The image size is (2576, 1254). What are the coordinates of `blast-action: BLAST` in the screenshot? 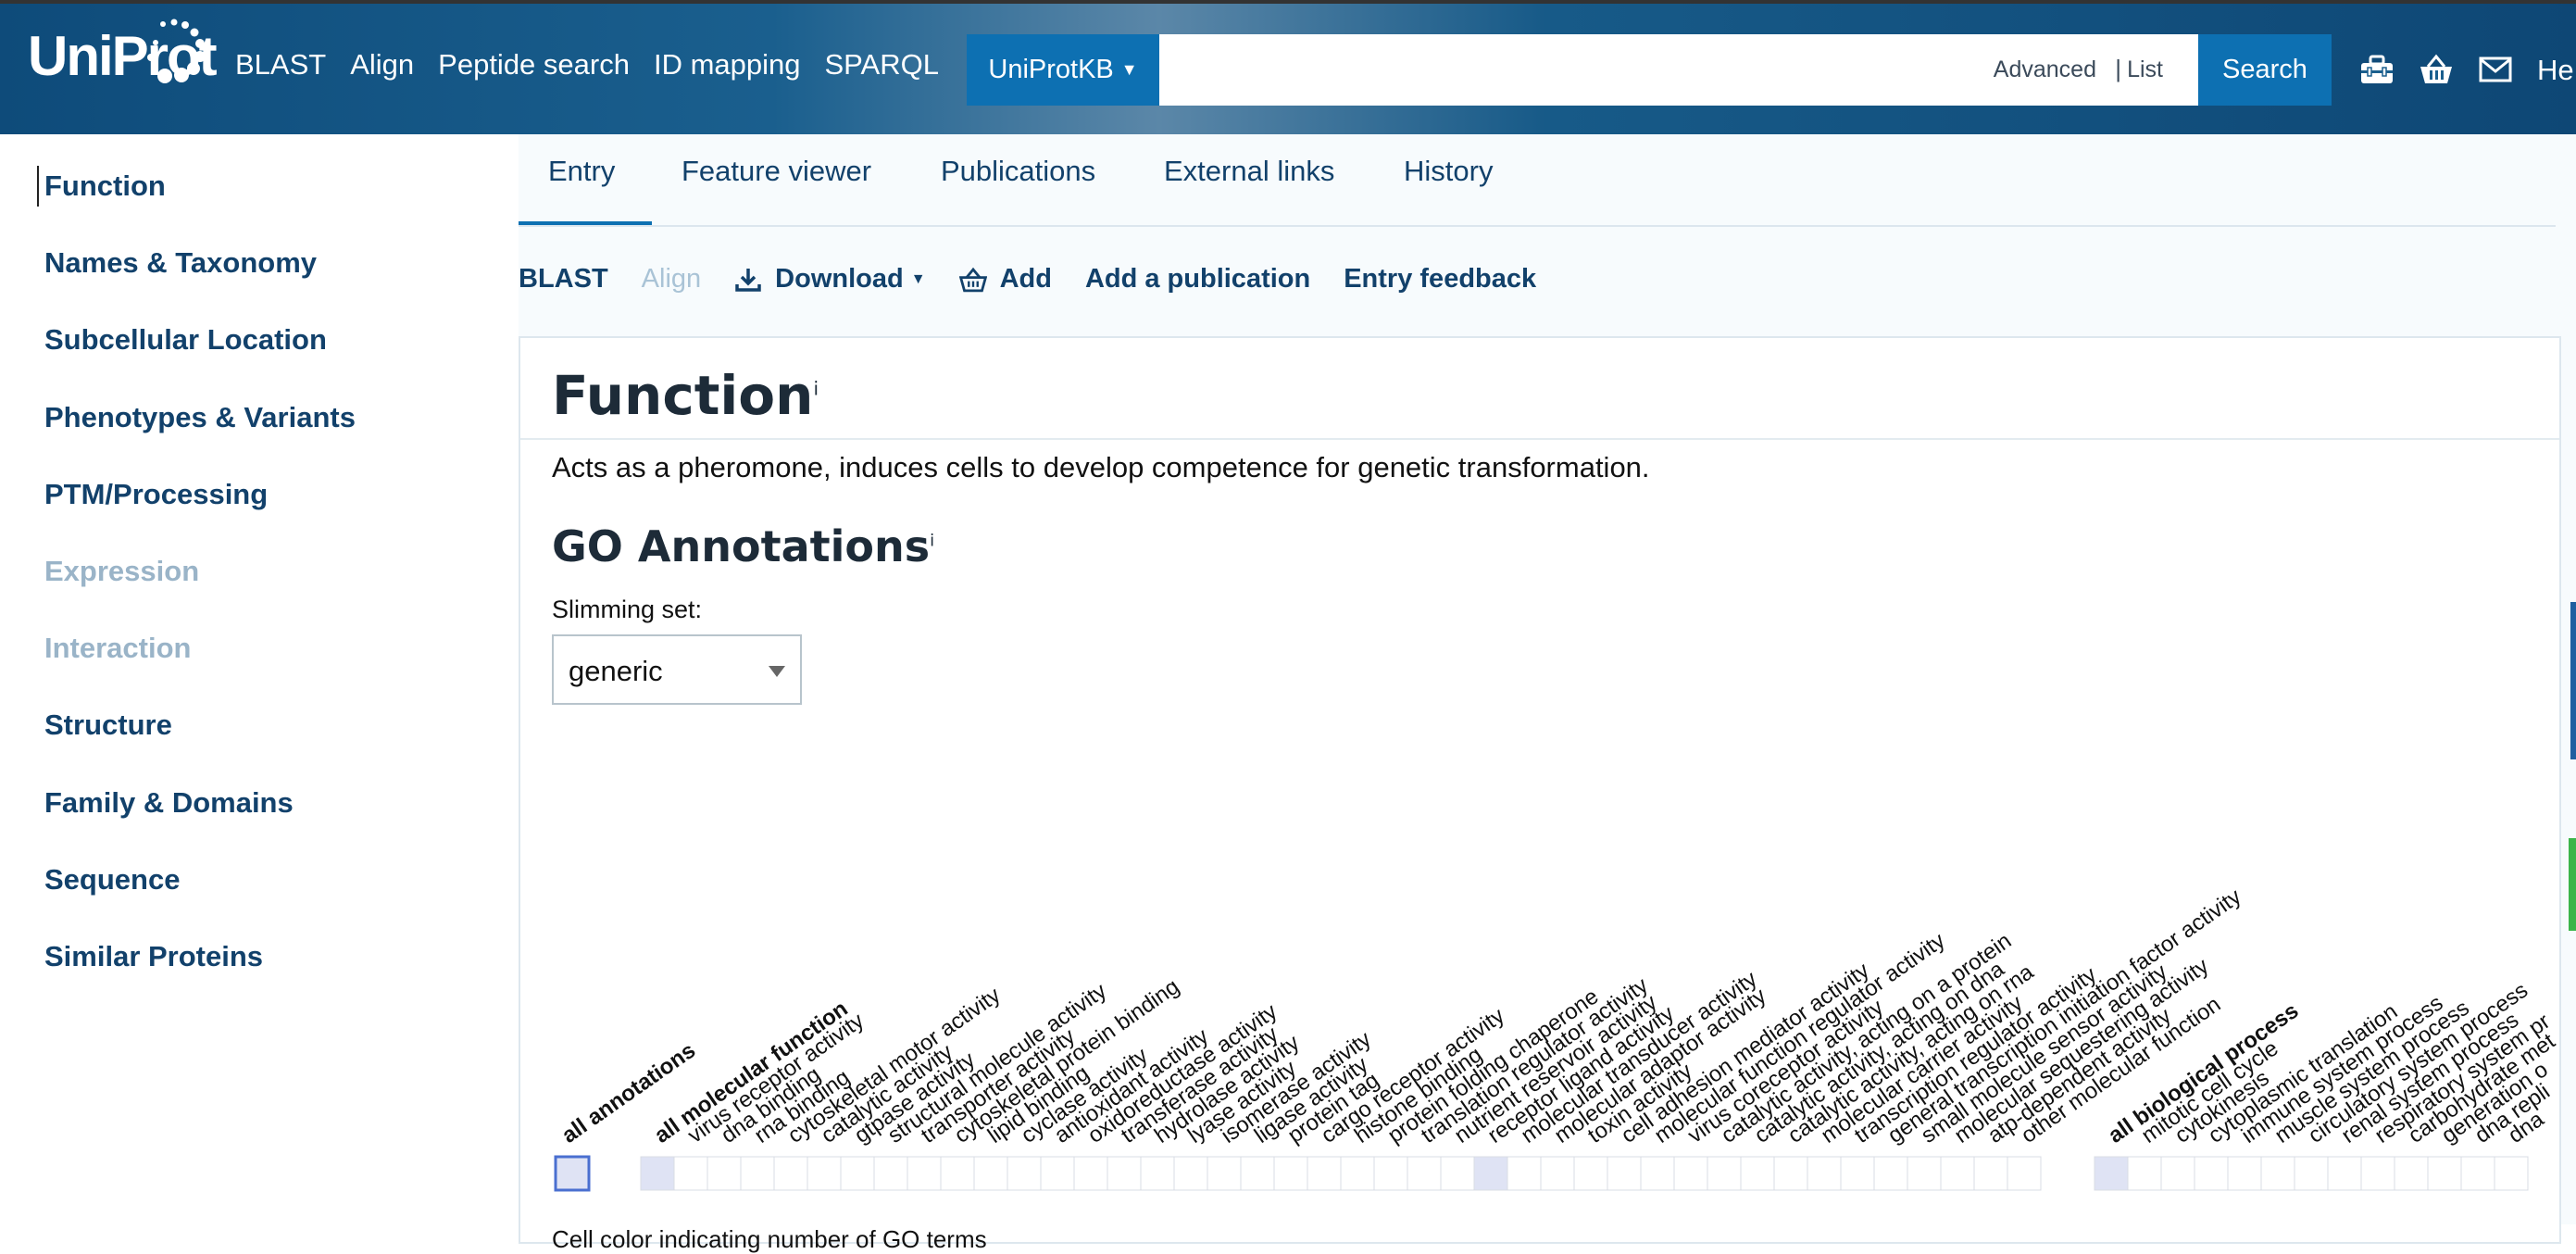 It's located at (563, 280).